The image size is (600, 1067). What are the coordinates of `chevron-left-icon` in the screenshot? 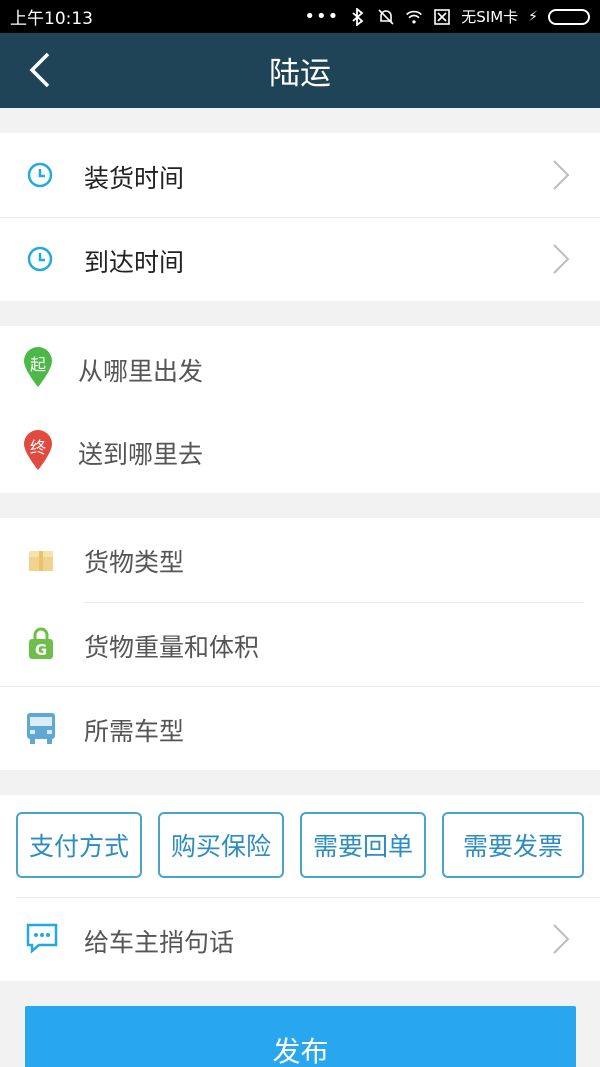 It's located at (39, 70).